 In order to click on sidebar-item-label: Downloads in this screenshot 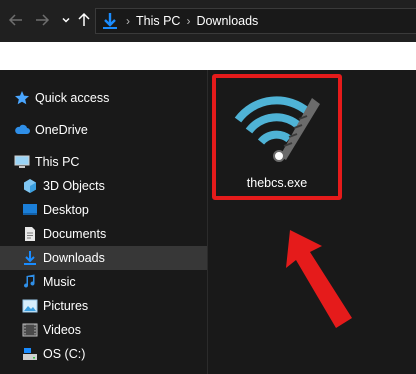, I will do `click(74, 258)`.